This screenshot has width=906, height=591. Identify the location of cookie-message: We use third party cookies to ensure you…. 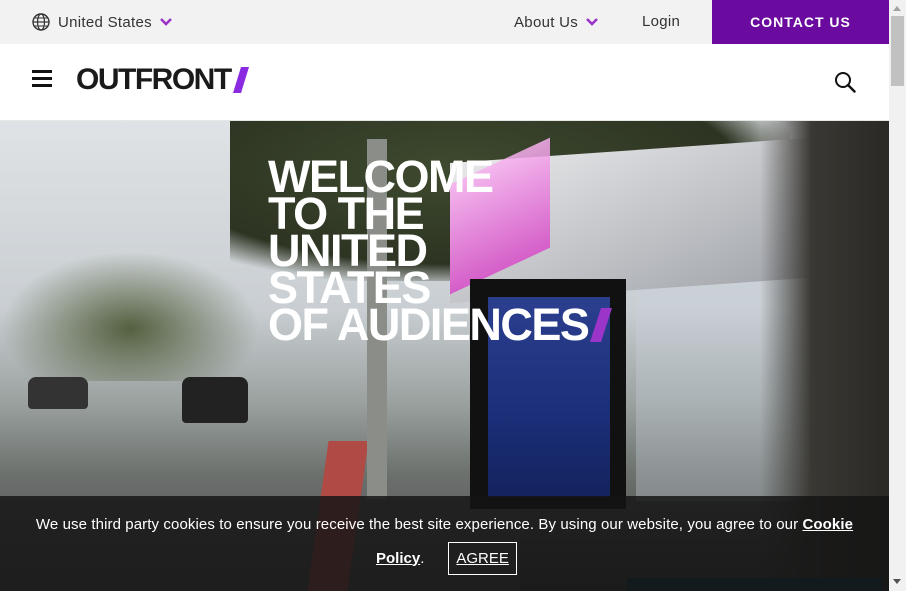
(444, 524).